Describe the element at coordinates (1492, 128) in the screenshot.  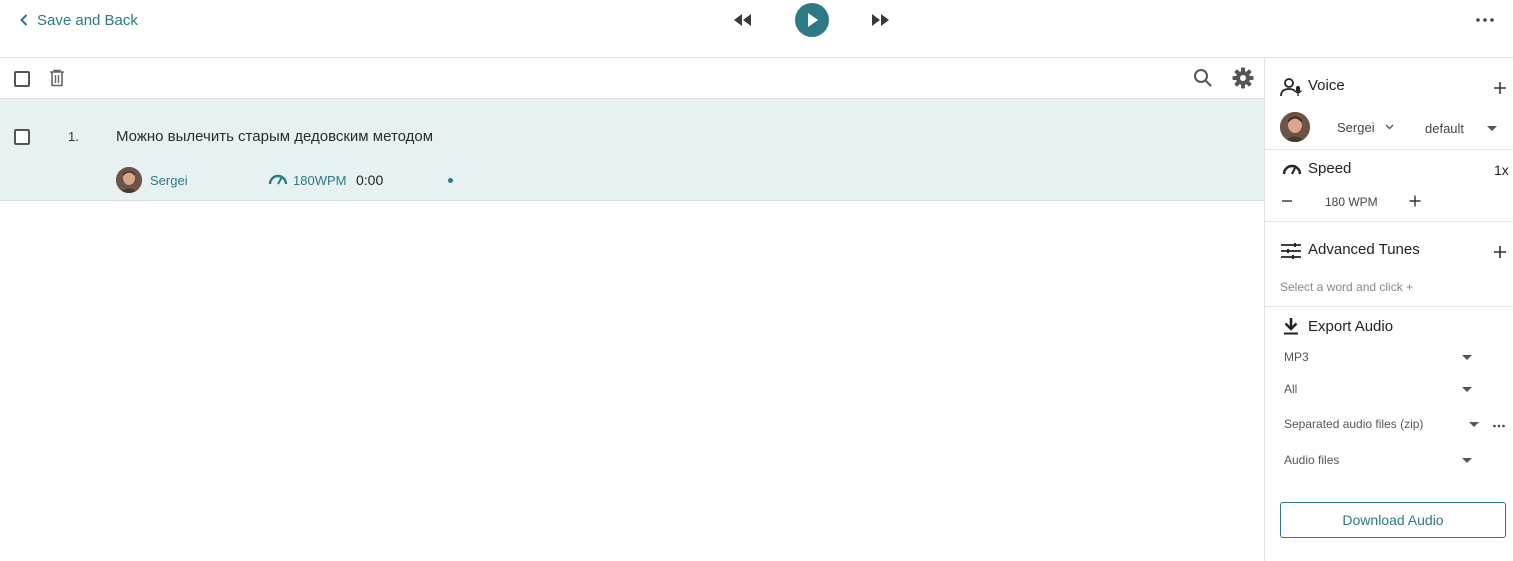
I see `voice-style-caret-icon` at that location.